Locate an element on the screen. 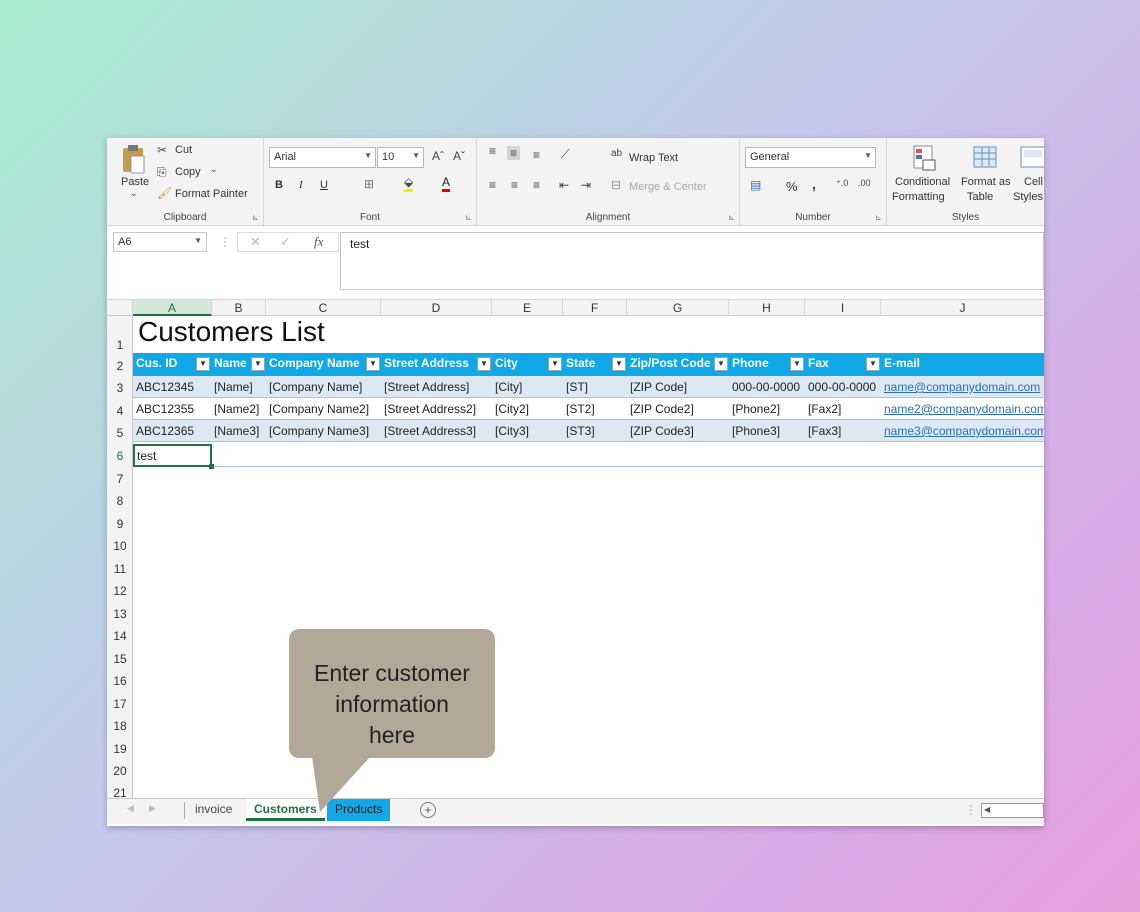 Image resolution: width=1140 pixels, height=912 pixels. row-header: 1 is located at coordinates (120, 345).